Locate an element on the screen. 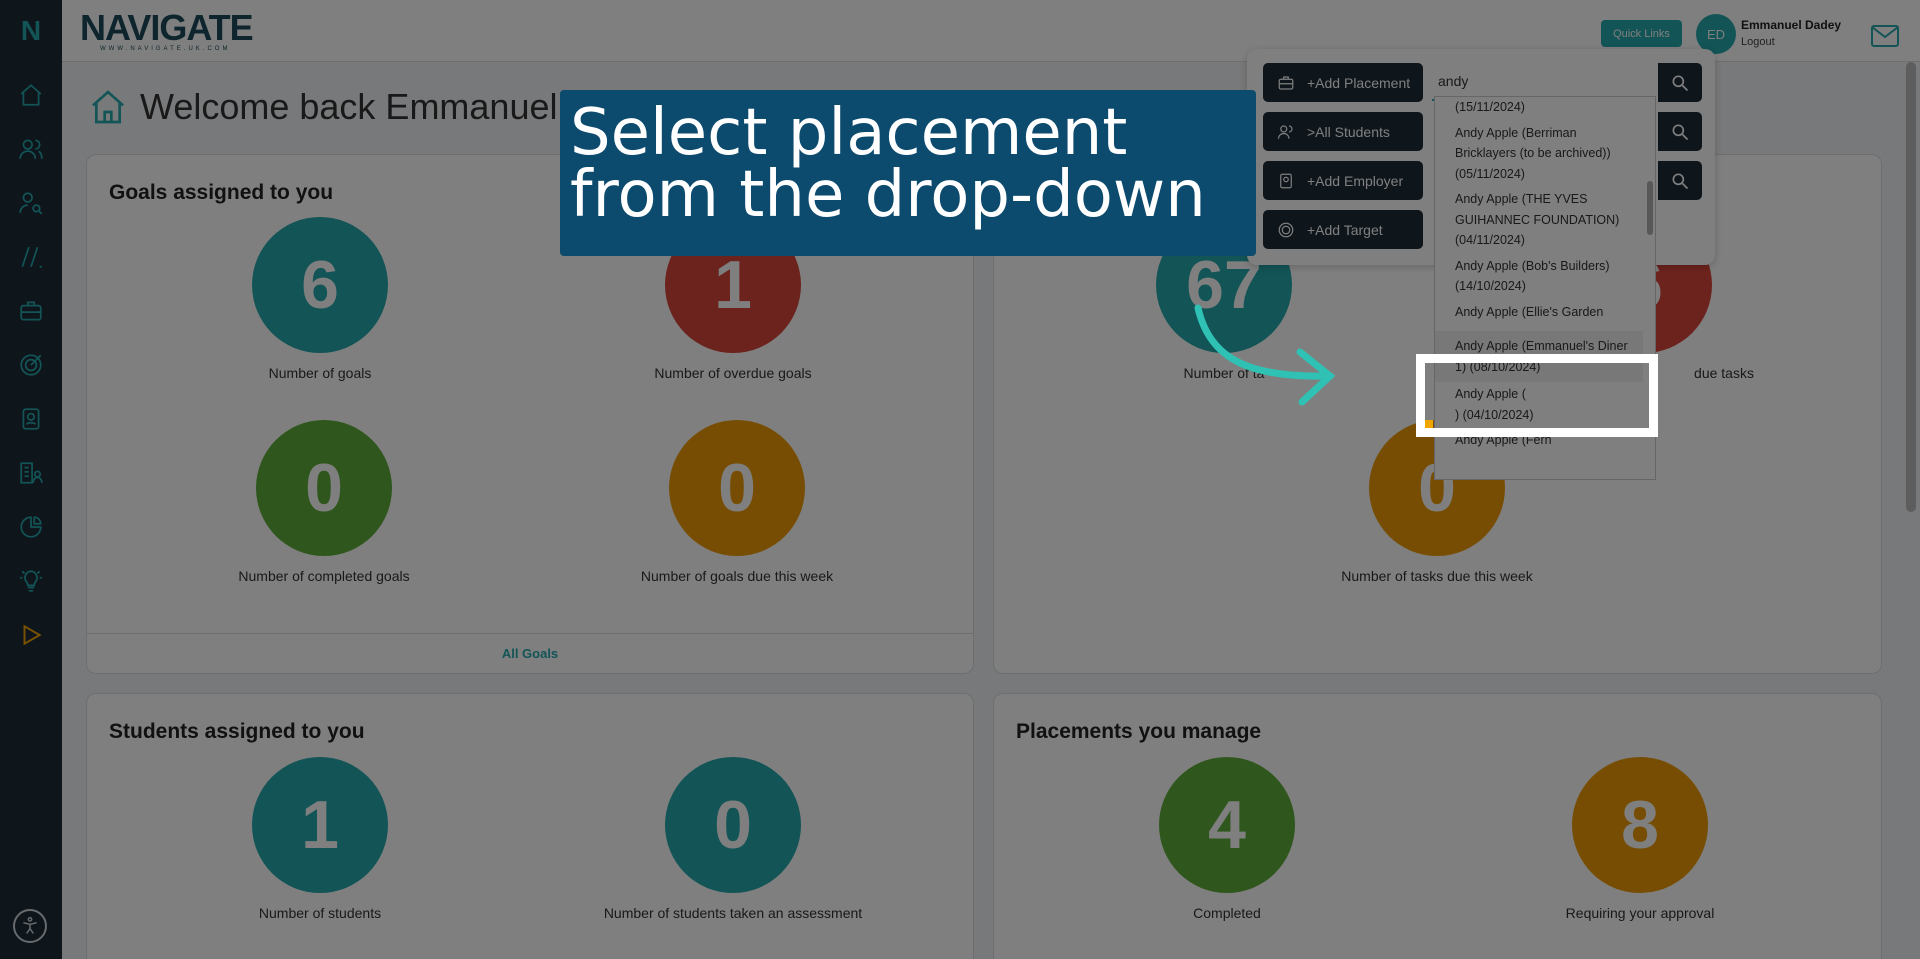 The height and width of the screenshot is (959, 1920). tutorial-callout: Select placement from the drop-down is located at coordinates (908, 173).